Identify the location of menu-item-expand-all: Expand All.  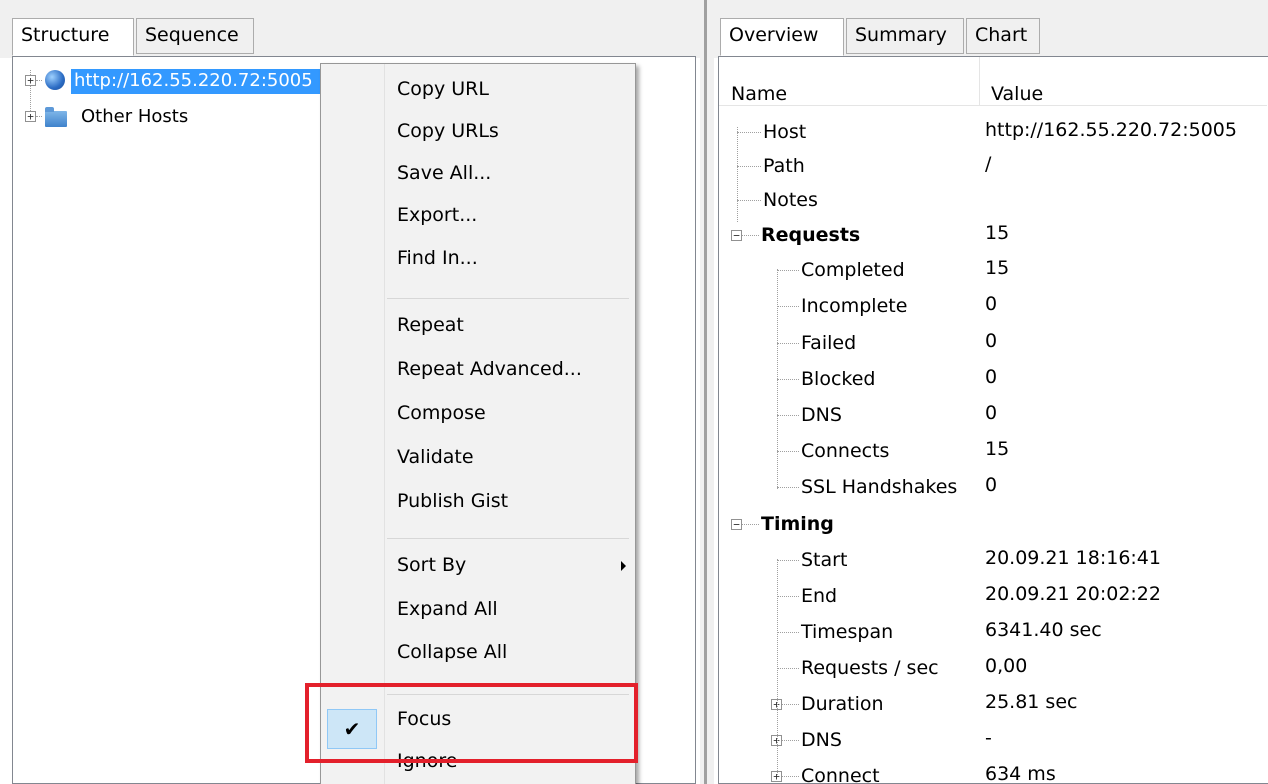
(447, 609).